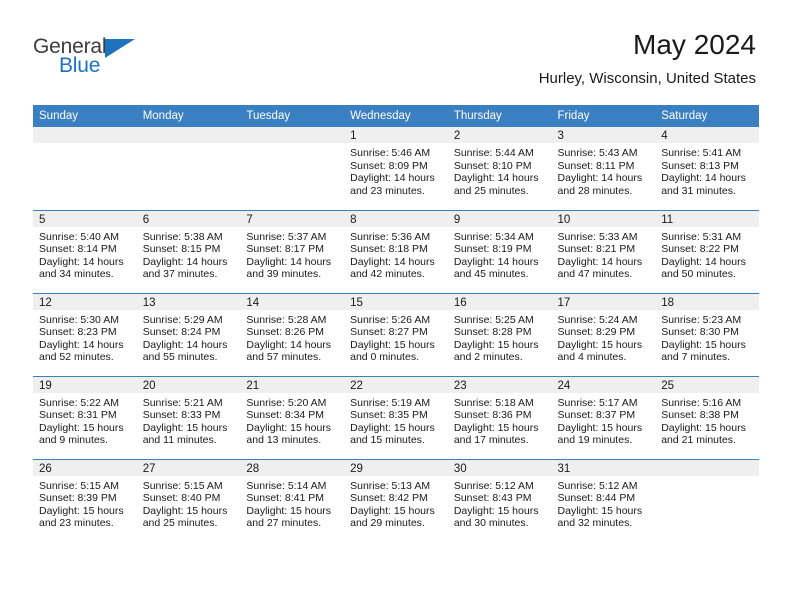  I want to click on day-number: 8, so click(396, 218).